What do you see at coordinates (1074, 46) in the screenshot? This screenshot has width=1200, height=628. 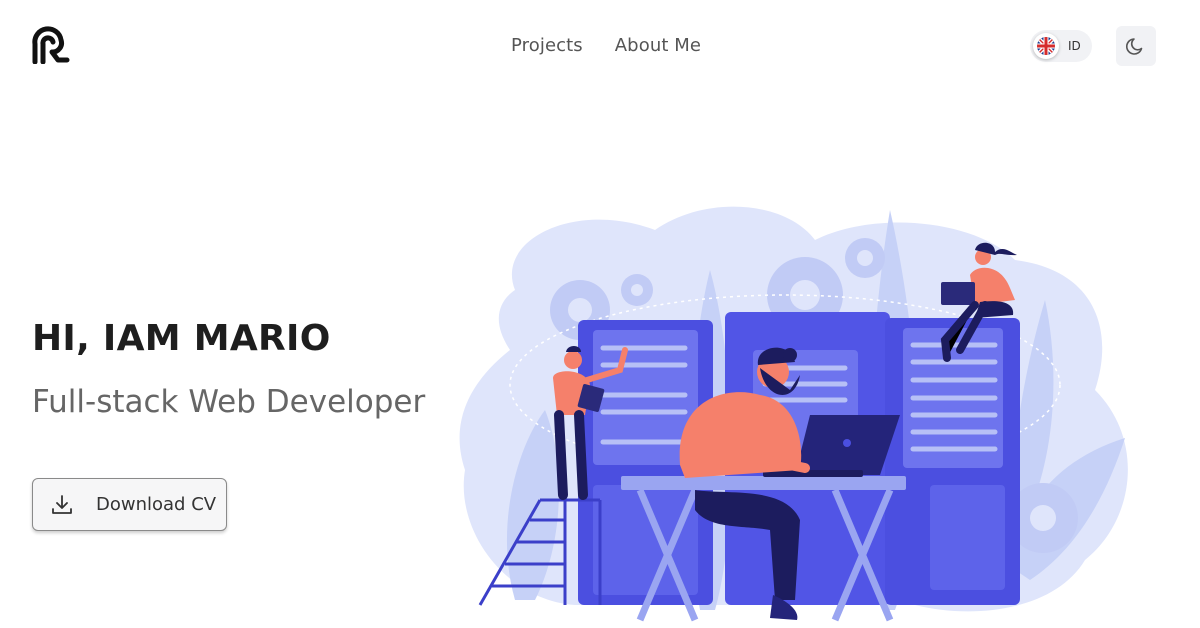 I see `language-label: ID` at bounding box center [1074, 46].